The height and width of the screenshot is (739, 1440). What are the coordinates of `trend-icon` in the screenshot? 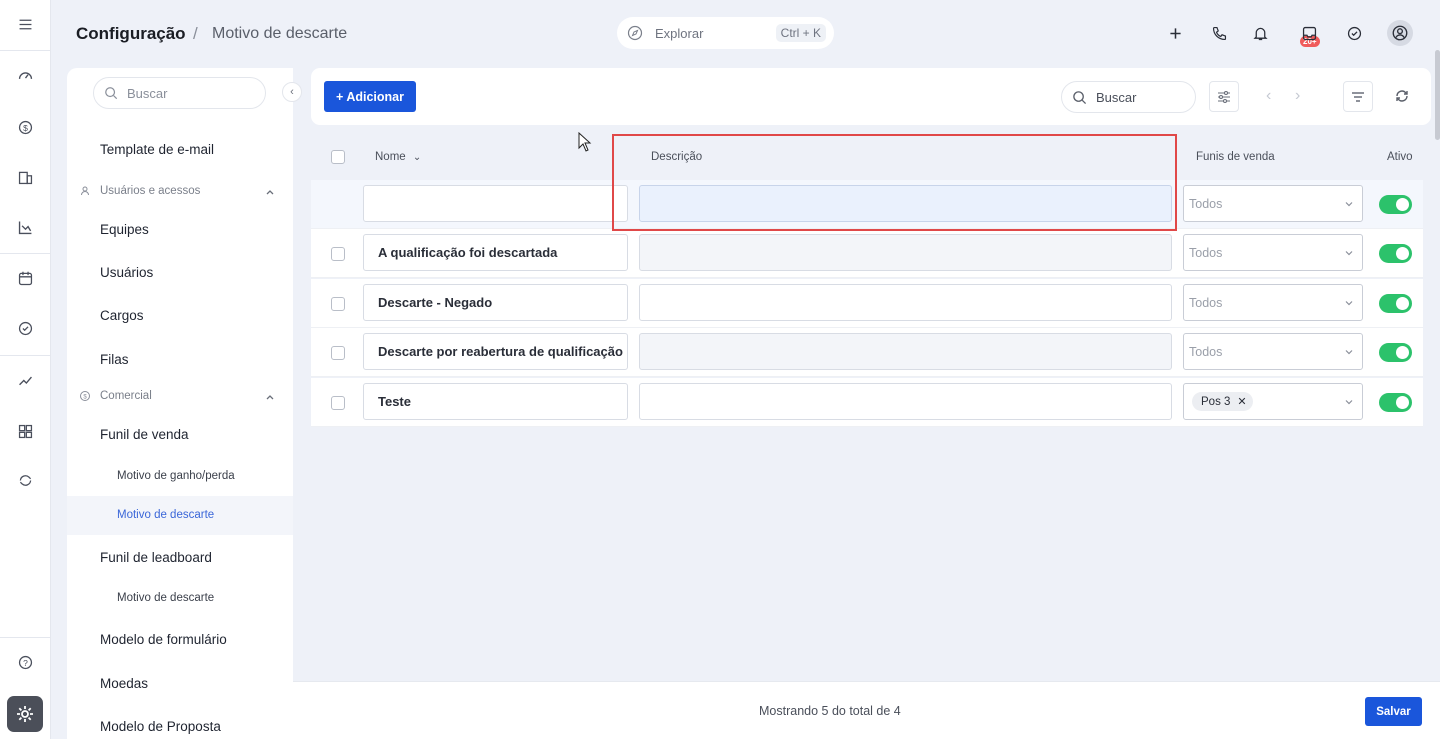 It's located at (25, 380).